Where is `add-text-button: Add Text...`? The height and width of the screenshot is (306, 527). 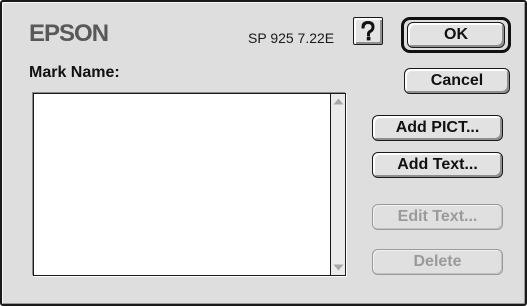
add-text-button: Add Text... is located at coordinates (437, 165).